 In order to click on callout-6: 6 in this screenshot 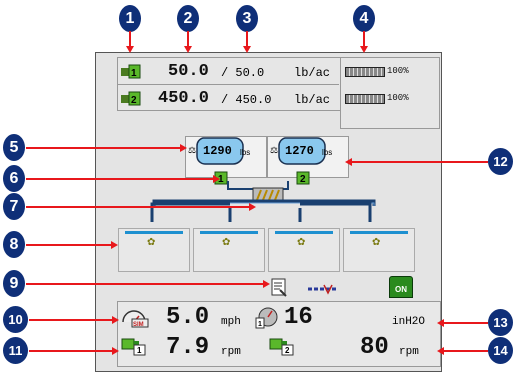, I will do `click(14, 178)`.